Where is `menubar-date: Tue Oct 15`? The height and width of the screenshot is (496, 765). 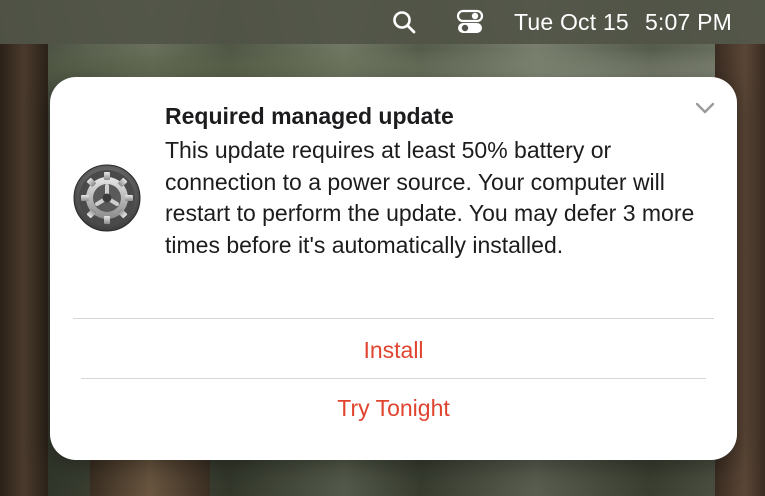
menubar-date: Tue Oct 15 is located at coordinates (571, 22).